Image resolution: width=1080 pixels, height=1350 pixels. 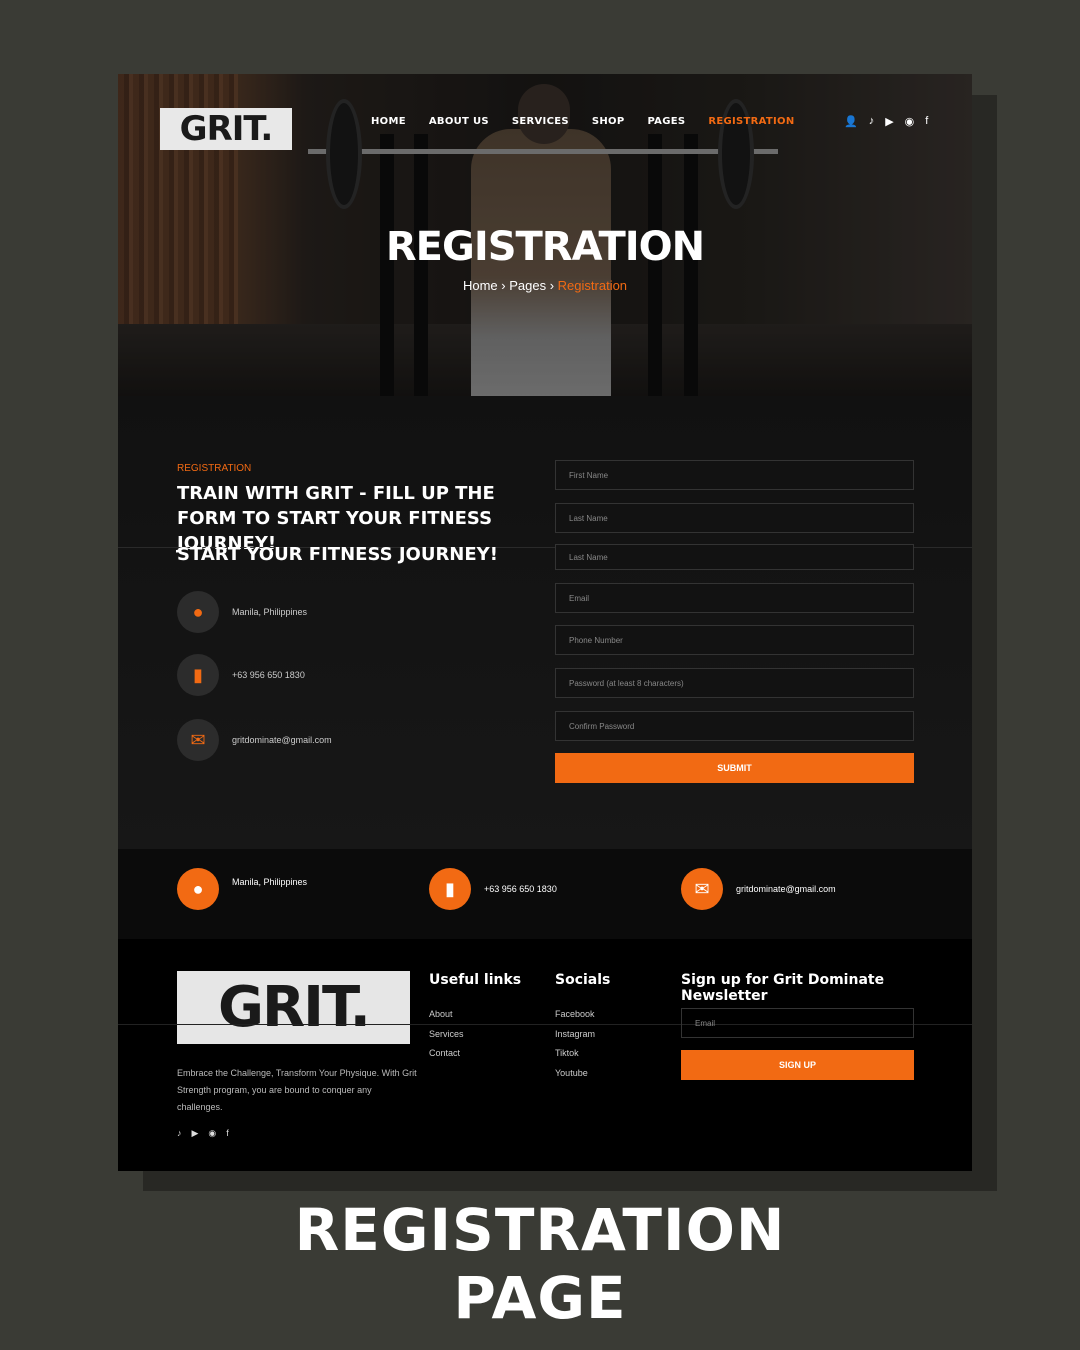 What do you see at coordinates (797, 1023) in the screenshot?
I see `newsletter-email-field: Email` at bounding box center [797, 1023].